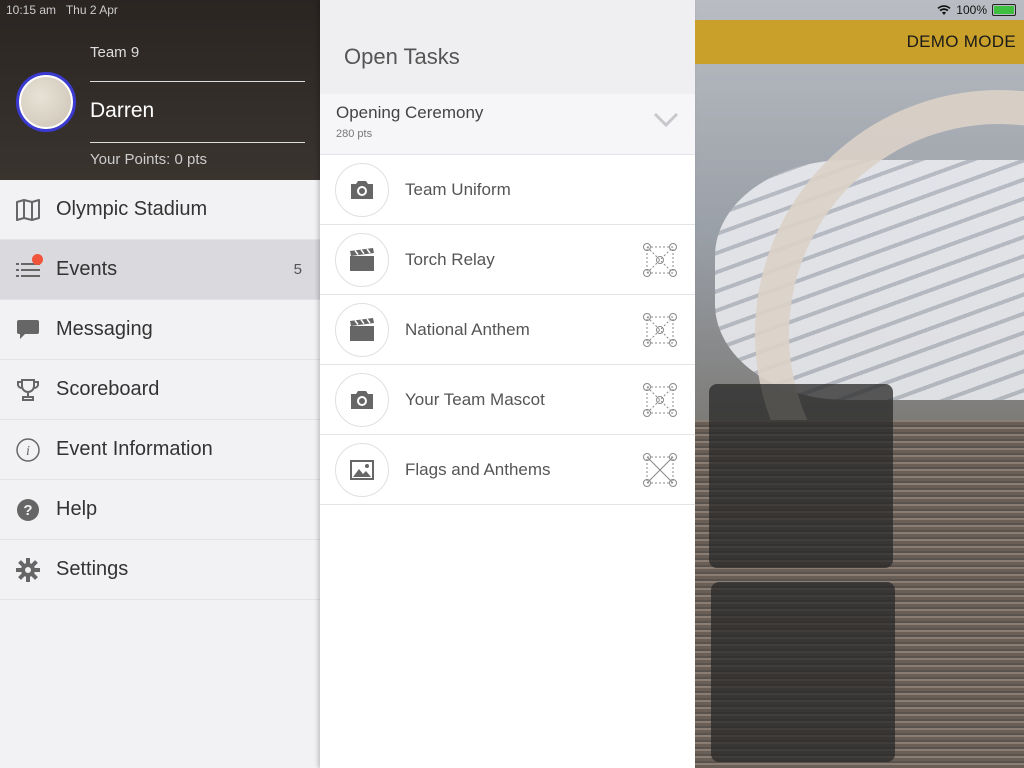 Image resolution: width=1024 pixels, height=768 pixels. Describe the element at coordinates (1004, 10) in the screenshot. I see `battery-icon` at that location.